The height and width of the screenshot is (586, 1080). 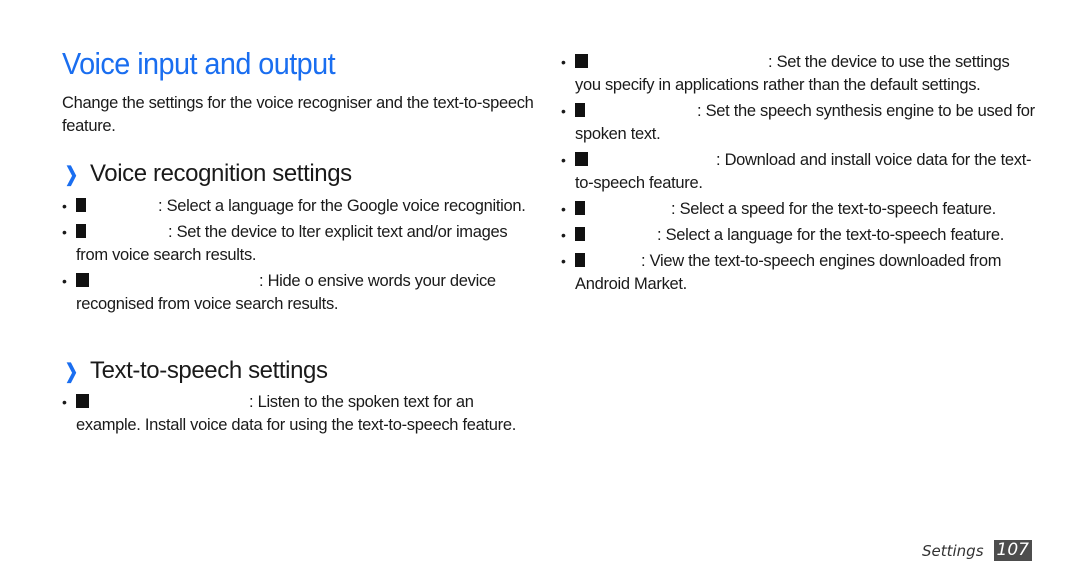 I want to click on page-number-badge: 107, so click(x=1012, y=550).